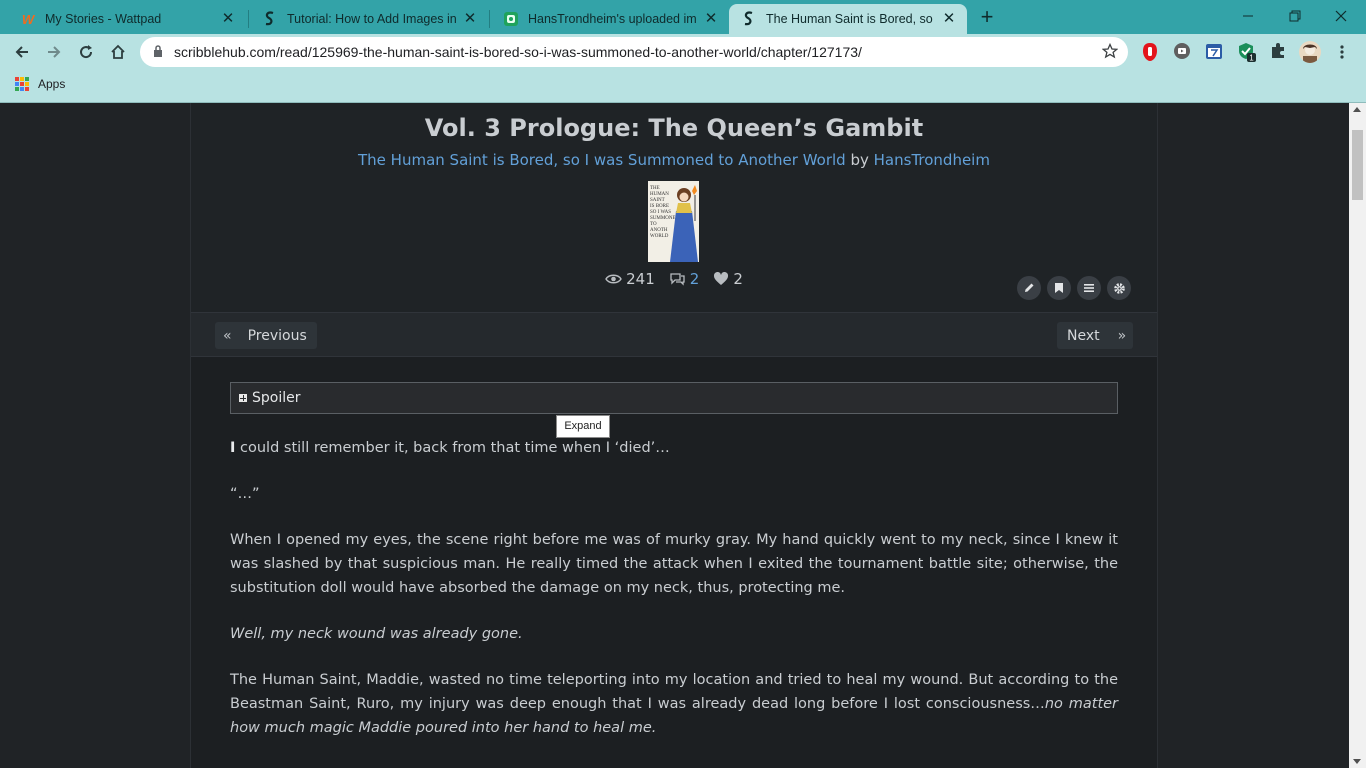 This screenshot has width=1366, height=768. I want to click on reload-button, so click(86, 52).